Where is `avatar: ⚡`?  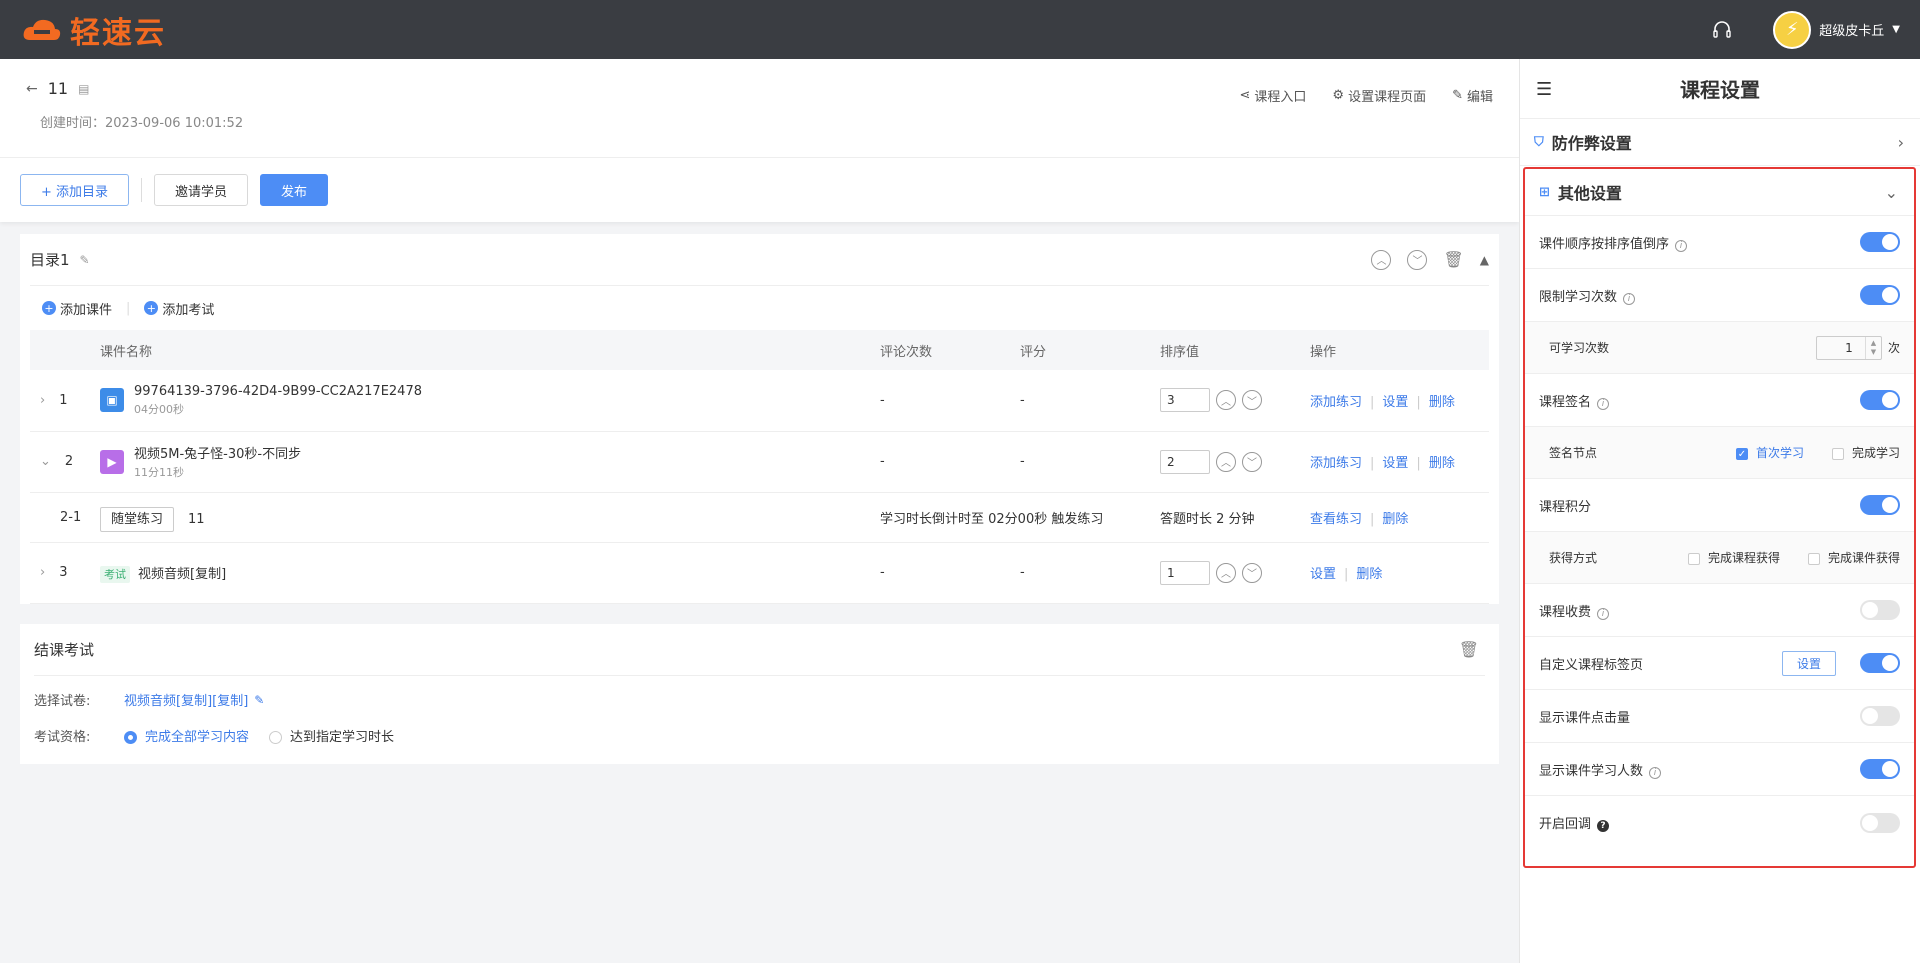
avatar: ⚡ is located at coordinates (1792, 29).